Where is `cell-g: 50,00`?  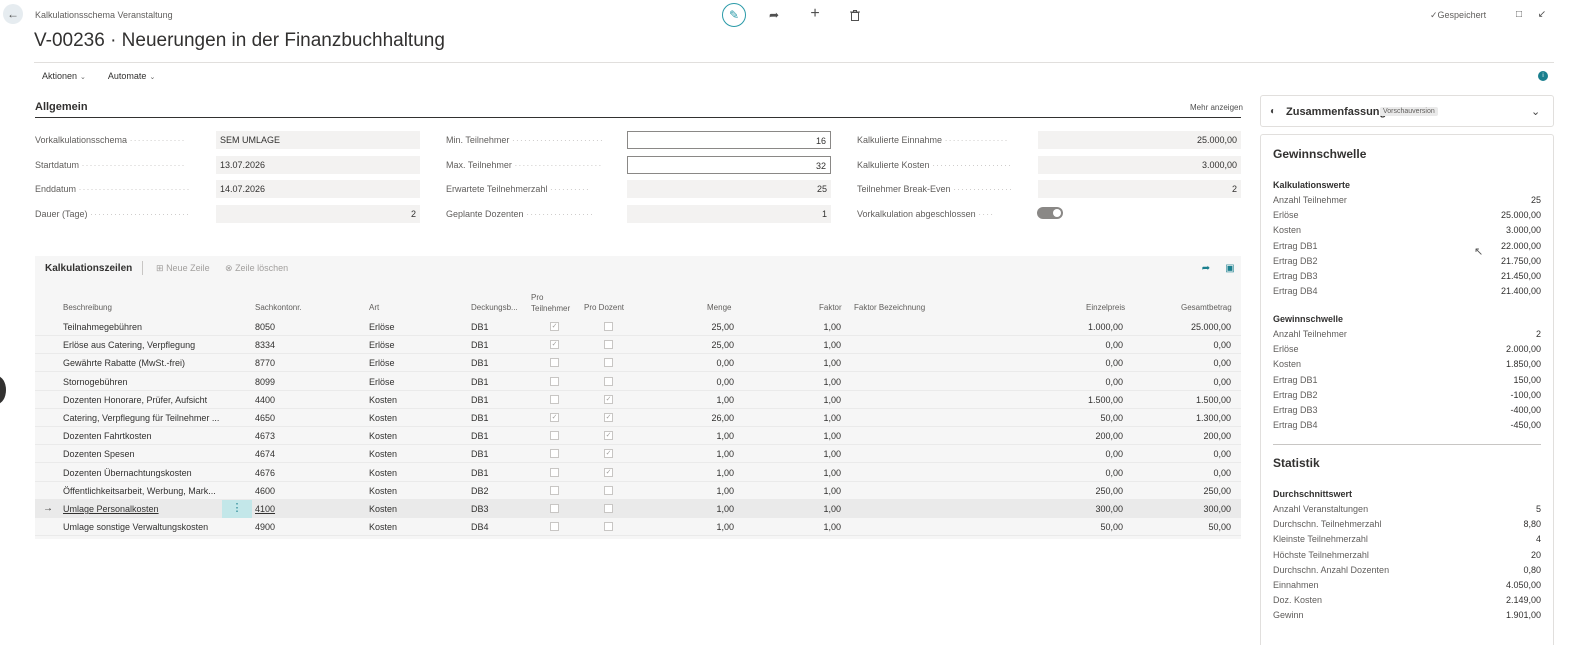
cell-g: 50,00 is located at coordinates (1183, 527).